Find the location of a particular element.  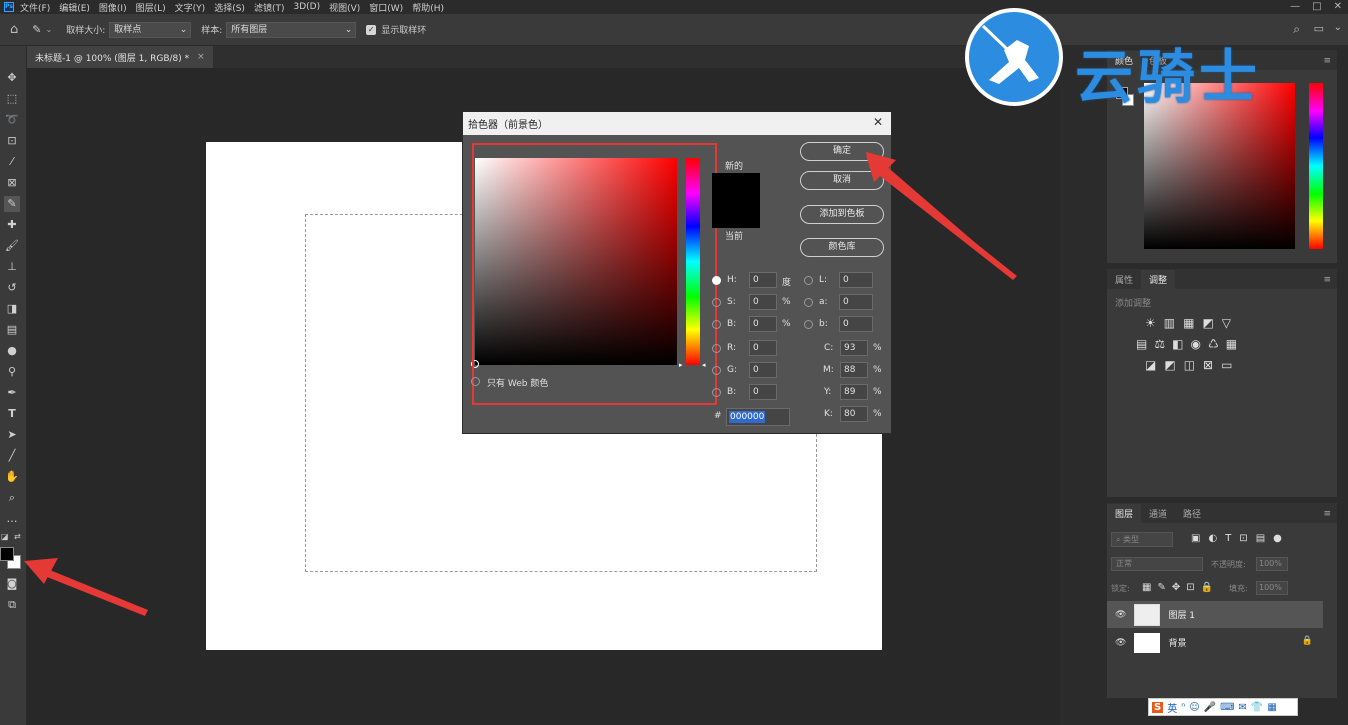

sogou-logo-icon: S is located at coordinates (1158, 707).